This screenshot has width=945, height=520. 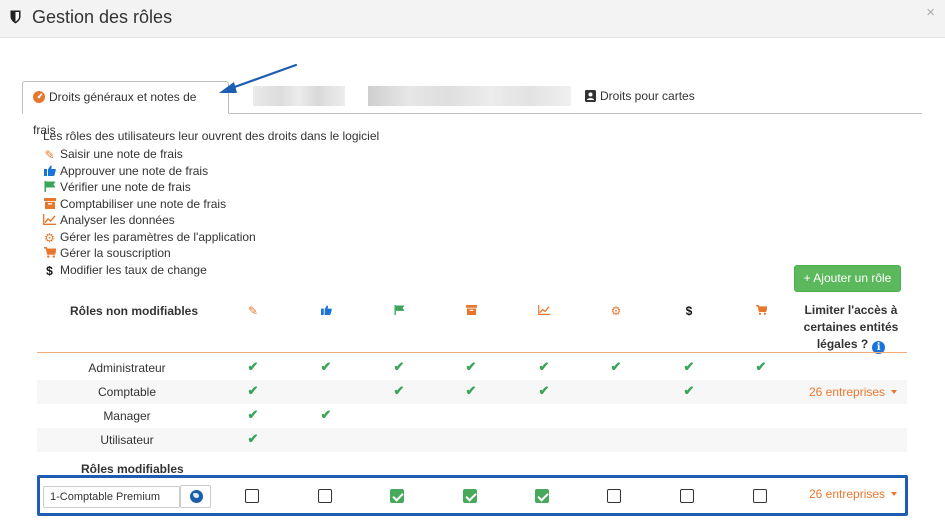 What do you see at coordinates (127, 416) in the screenshot?
I see `role-name: Manager` at bounding box center [127, 416].